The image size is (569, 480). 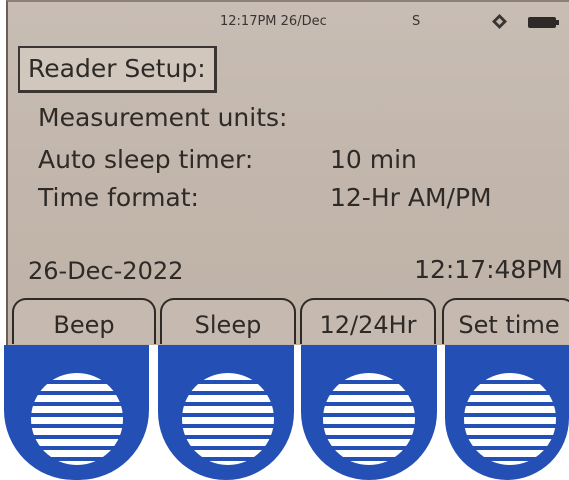 I want to click on status-bar: 12:17PM 26/Dec S, so click(x=288, y=18).